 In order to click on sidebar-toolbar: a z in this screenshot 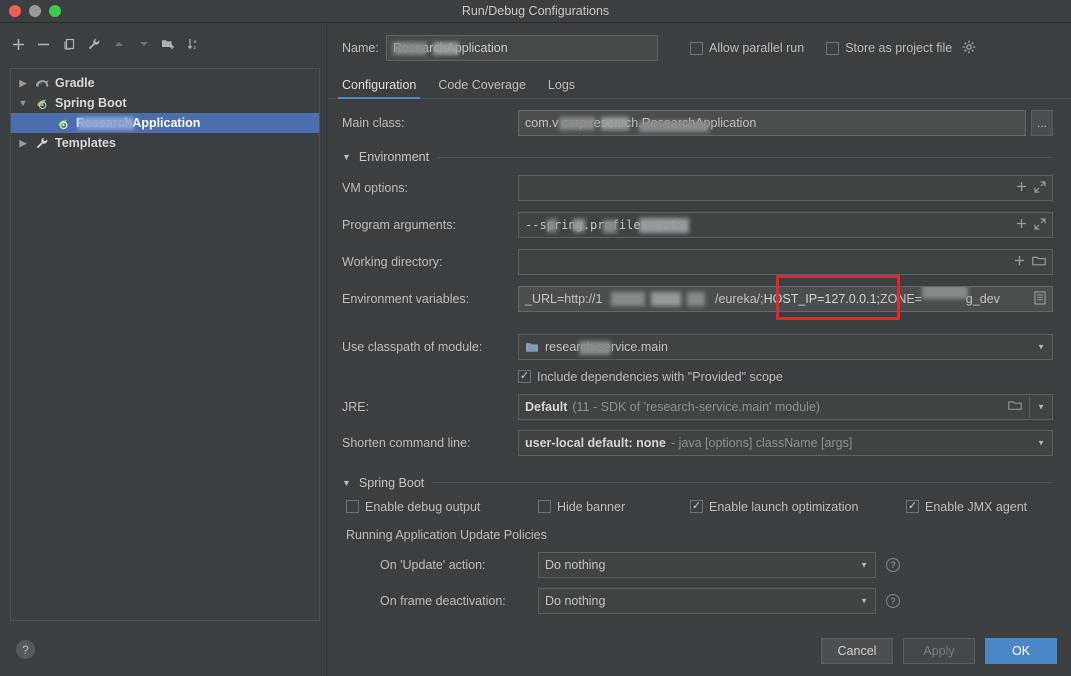, I will do `click(163, 44)`.